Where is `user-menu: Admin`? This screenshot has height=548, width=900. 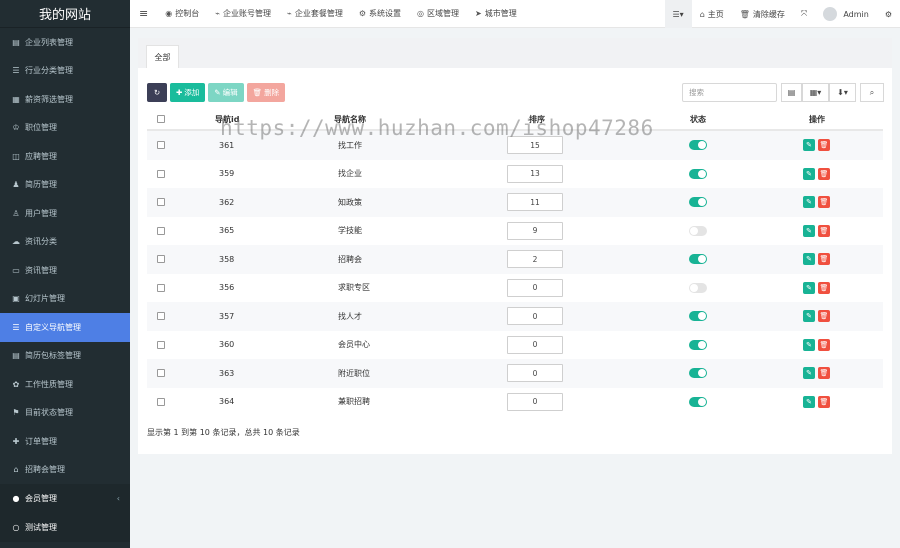 user-menu: Admin is located at coordinates (846, 14).